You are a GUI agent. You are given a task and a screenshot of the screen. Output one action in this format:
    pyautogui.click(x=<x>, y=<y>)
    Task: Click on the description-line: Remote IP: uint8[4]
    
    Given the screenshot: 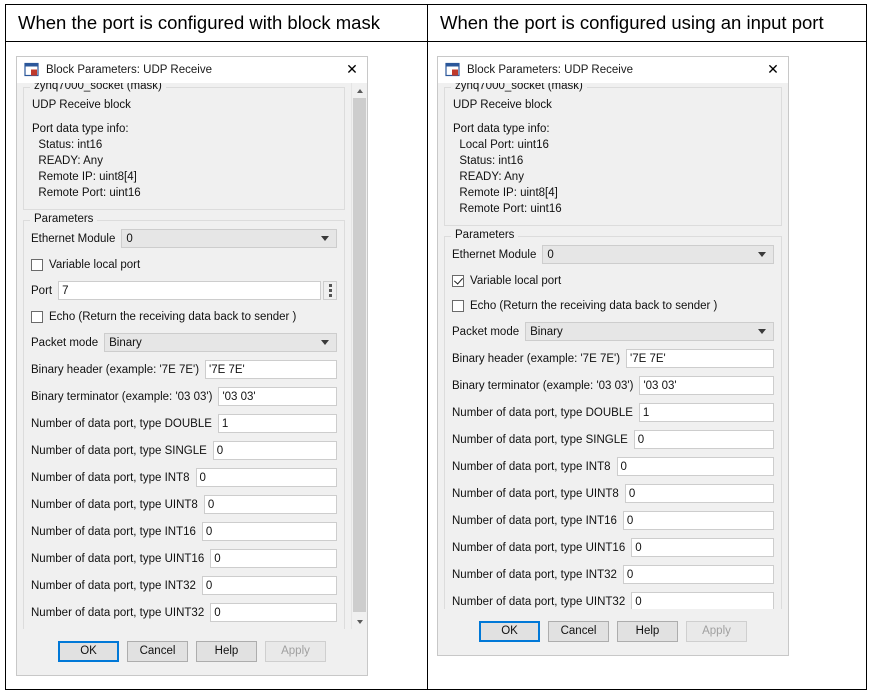 What is the action you would take?
    pyautogui.click(x=505, y=193)
    